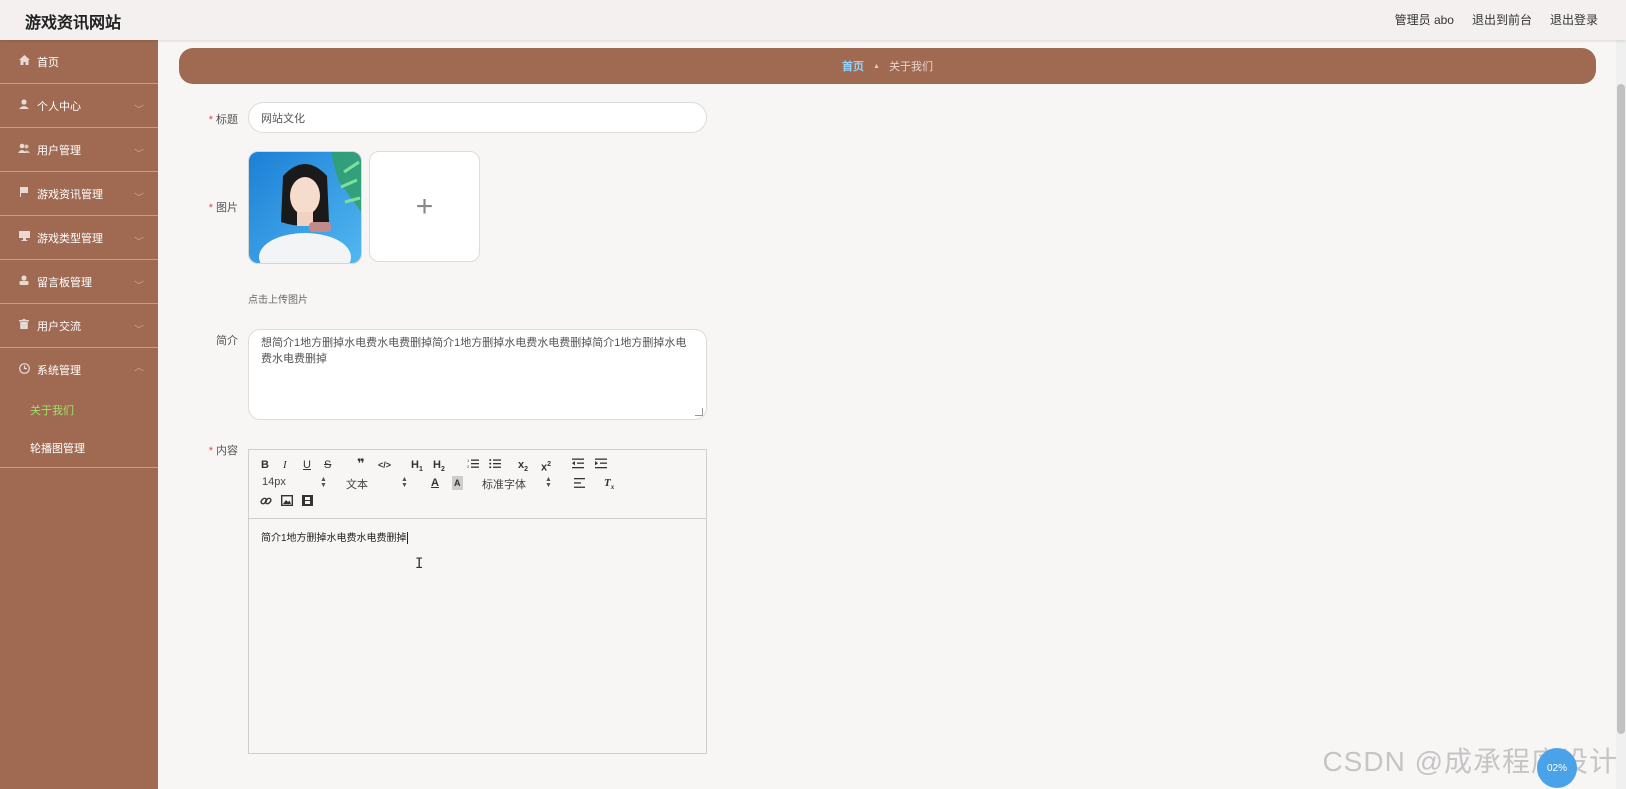 This screenshot has width=1626, height=789. Describe the element at coordinates (419, 564) in the screenshot. I see `text-cursor-icon: I` at that location.